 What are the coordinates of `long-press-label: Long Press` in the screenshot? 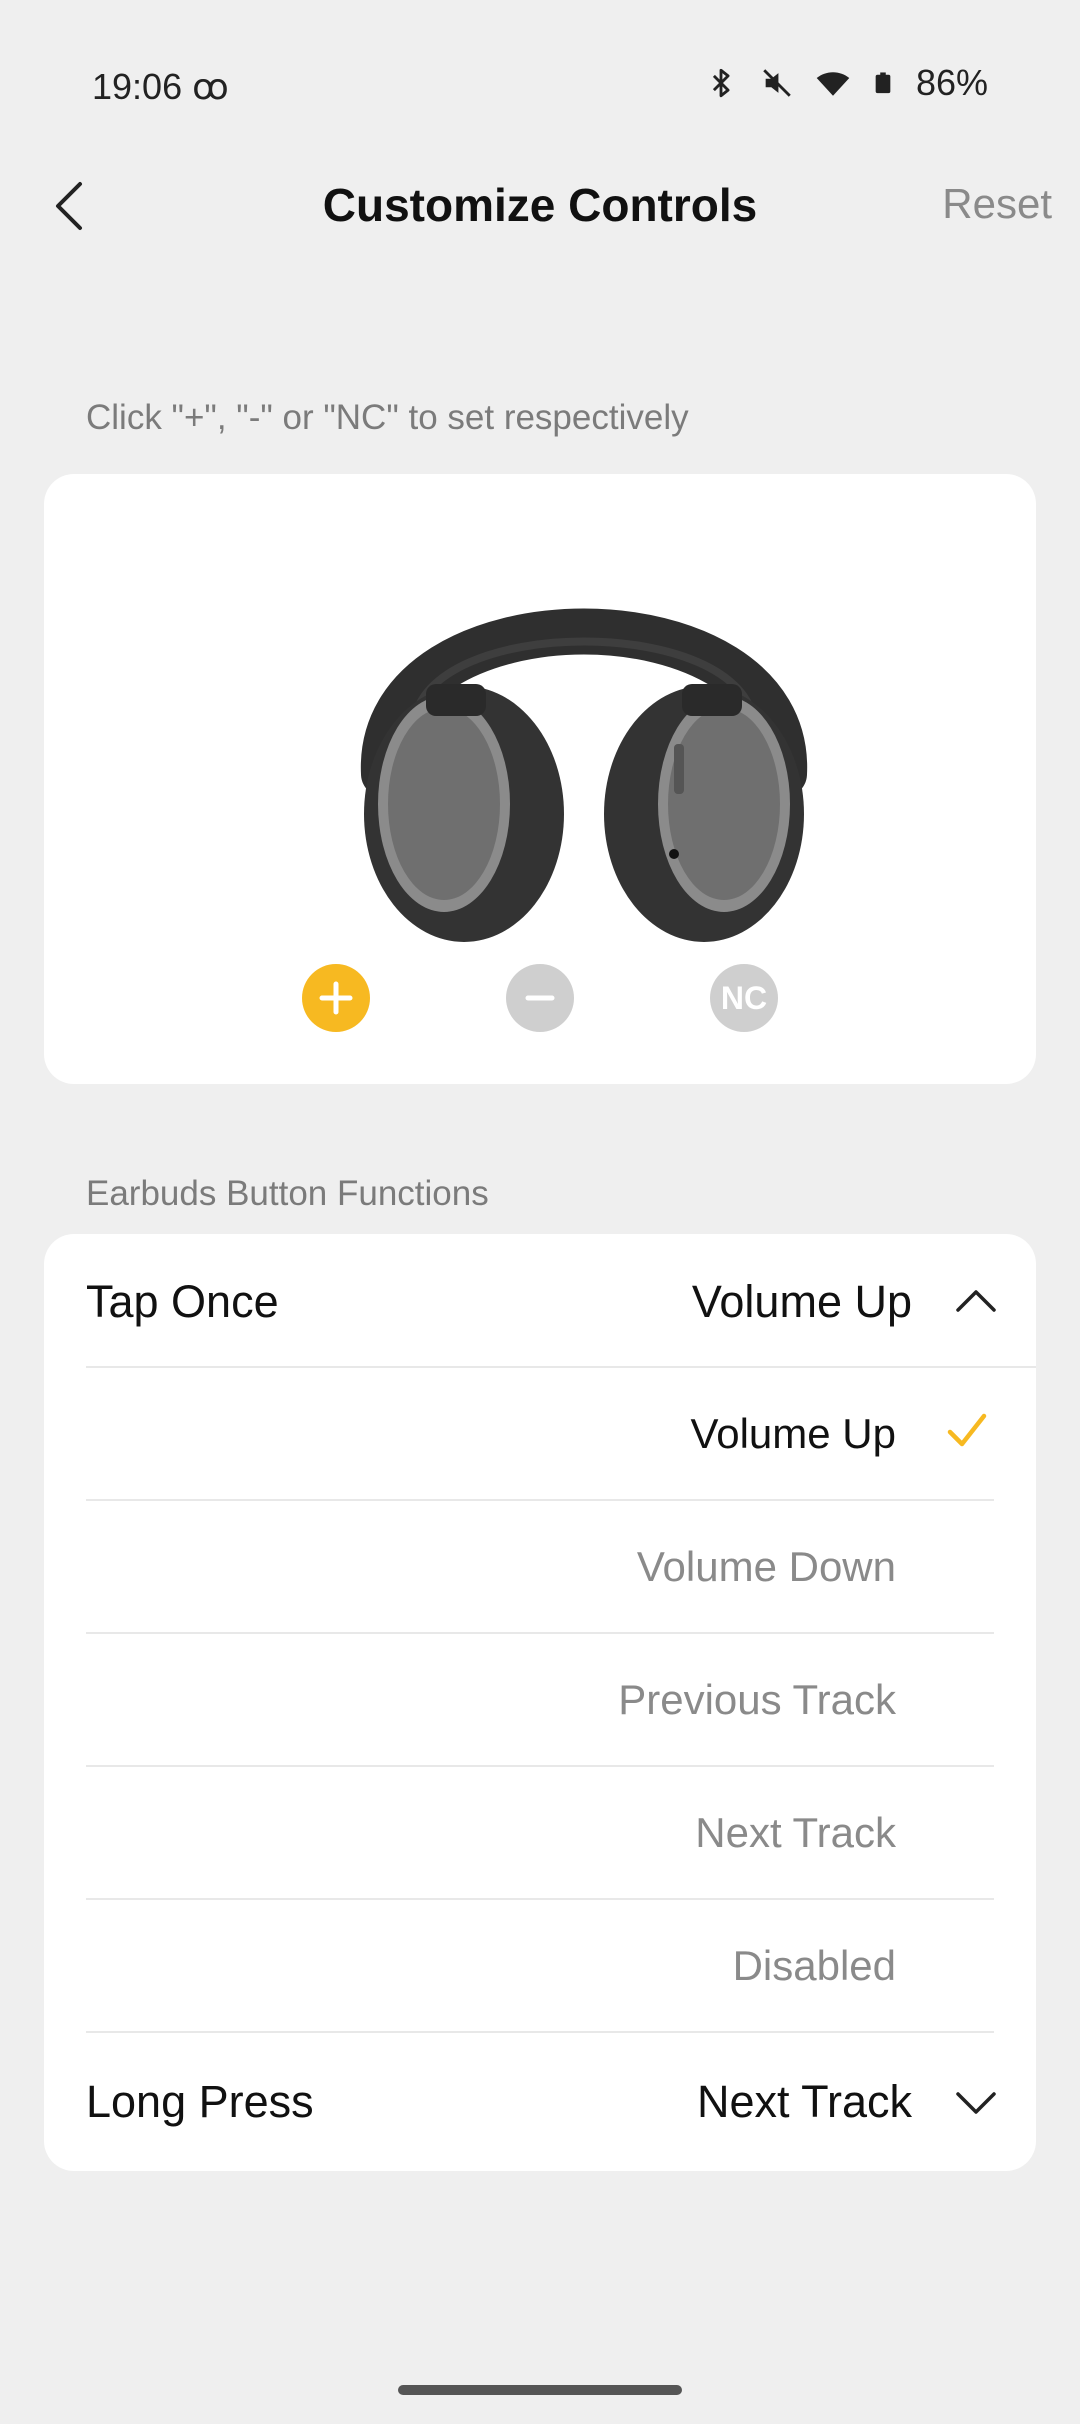 It's located at (200, 2101).